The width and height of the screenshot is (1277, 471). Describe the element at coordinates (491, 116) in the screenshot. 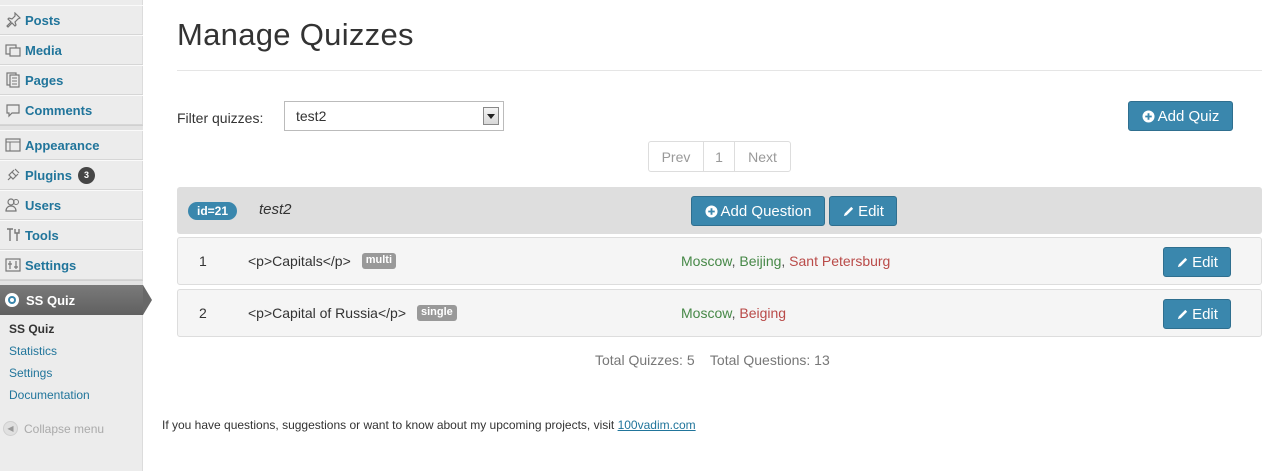

I see `chevron-down-icon` at that location.